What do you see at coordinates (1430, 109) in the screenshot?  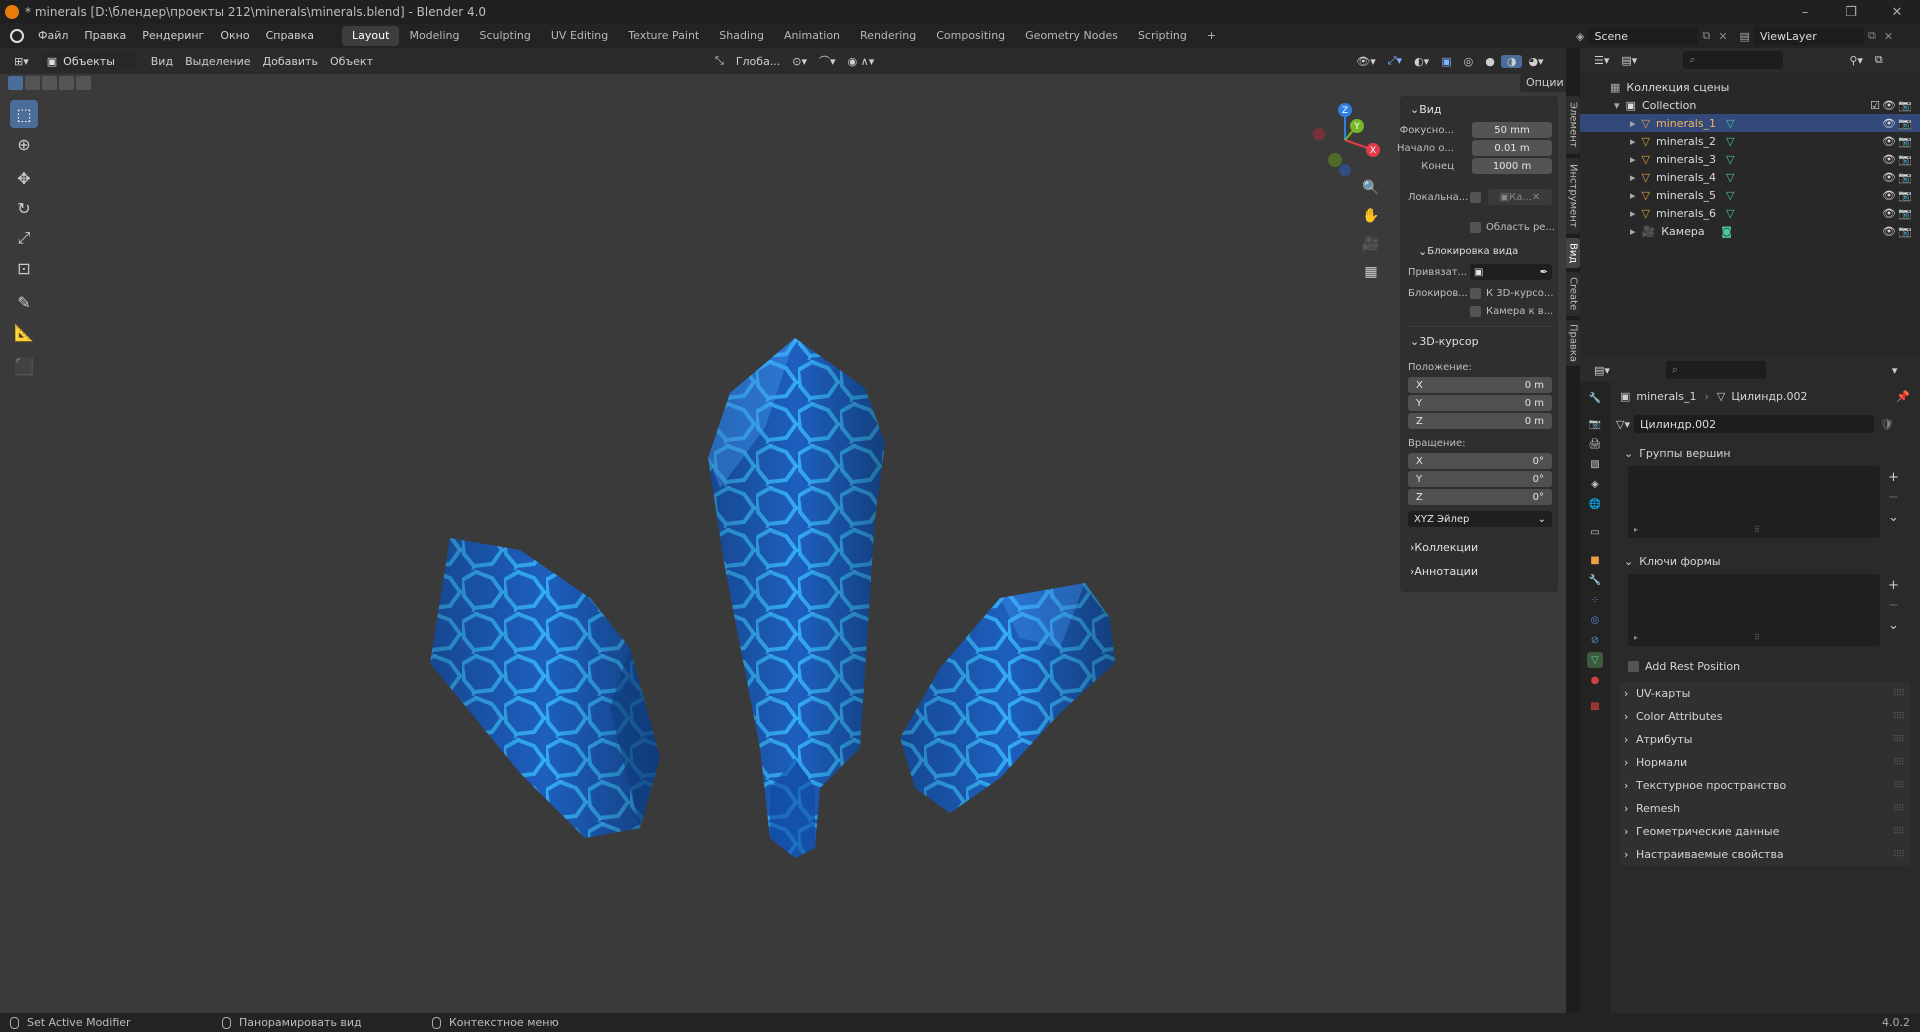 I see `view-section-title: Вид` at bounding box center [1430, 109].